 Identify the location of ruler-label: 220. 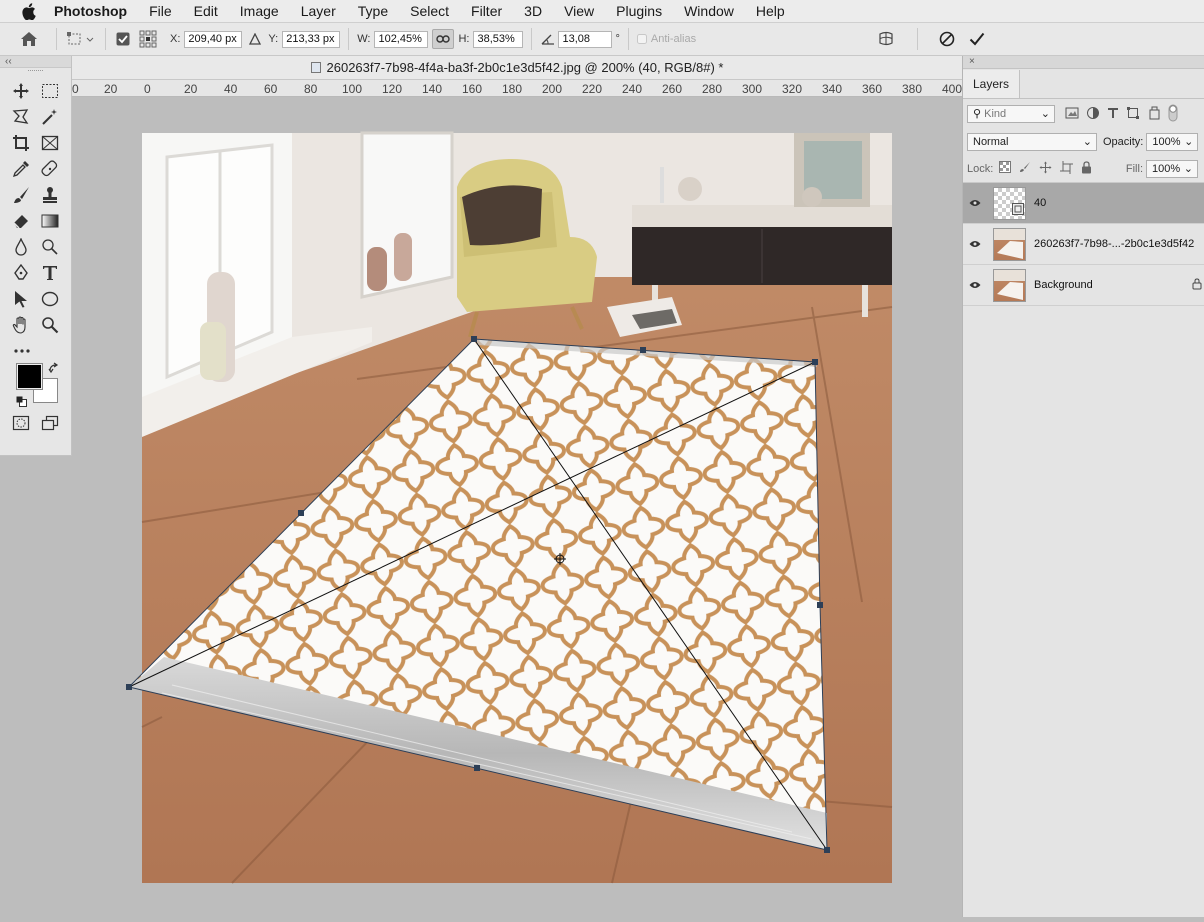
(592, 89).